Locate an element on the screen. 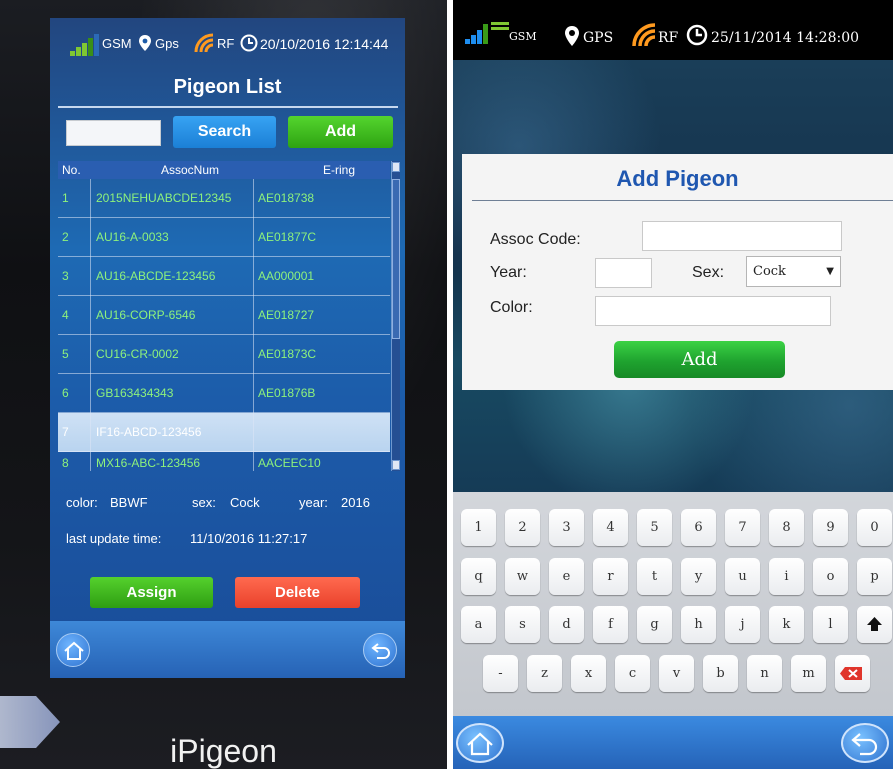  table-row: 5 CU16-CR-0002 AE01873C is located at coordinates (224, 354).